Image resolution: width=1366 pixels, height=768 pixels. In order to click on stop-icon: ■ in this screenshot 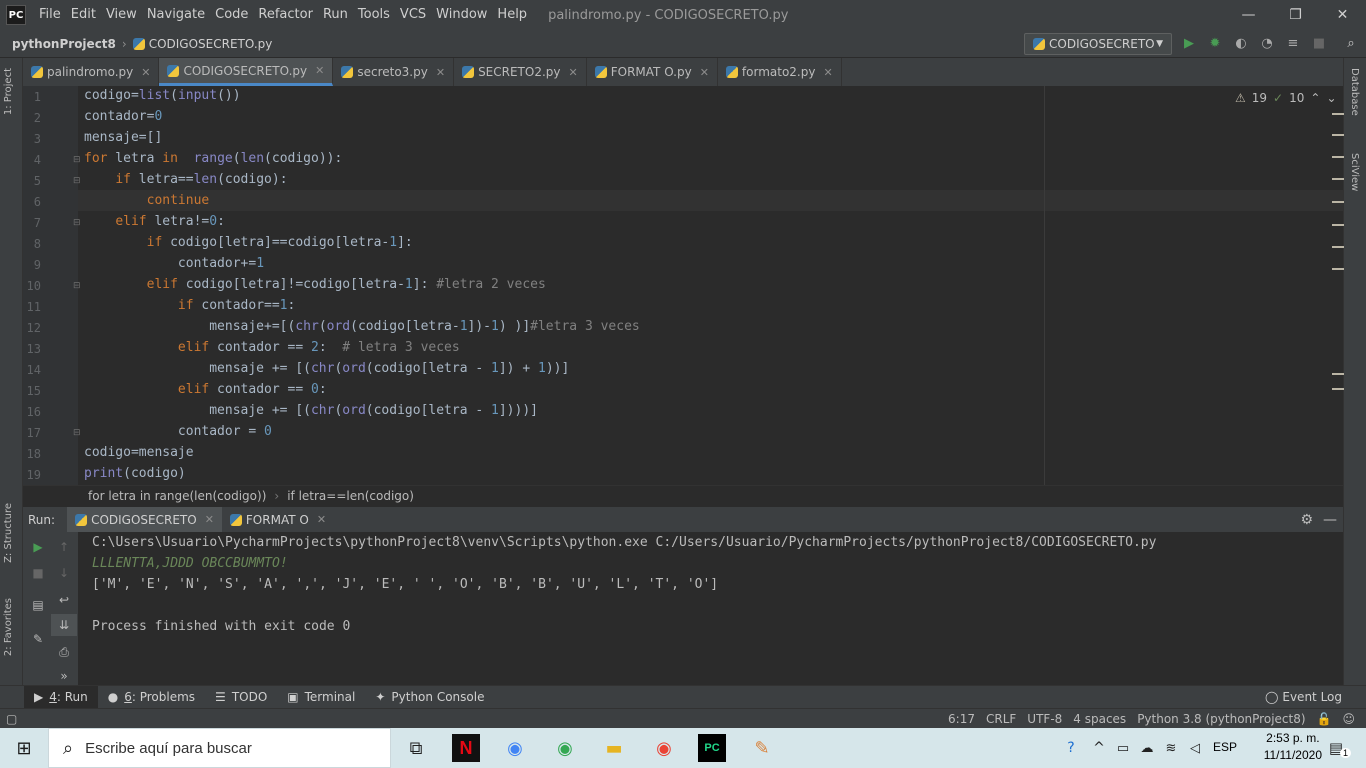, I will do `click(38, 573)`.